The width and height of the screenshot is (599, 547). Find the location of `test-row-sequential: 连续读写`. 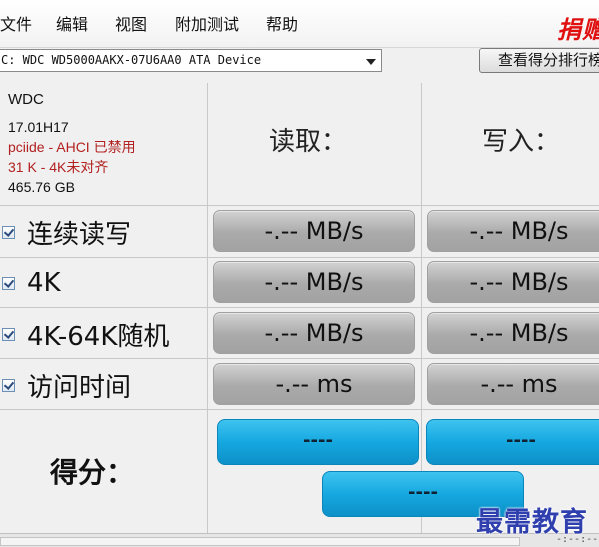

test-row-sequential: 连续读写 is located at coordinates (65, 232).